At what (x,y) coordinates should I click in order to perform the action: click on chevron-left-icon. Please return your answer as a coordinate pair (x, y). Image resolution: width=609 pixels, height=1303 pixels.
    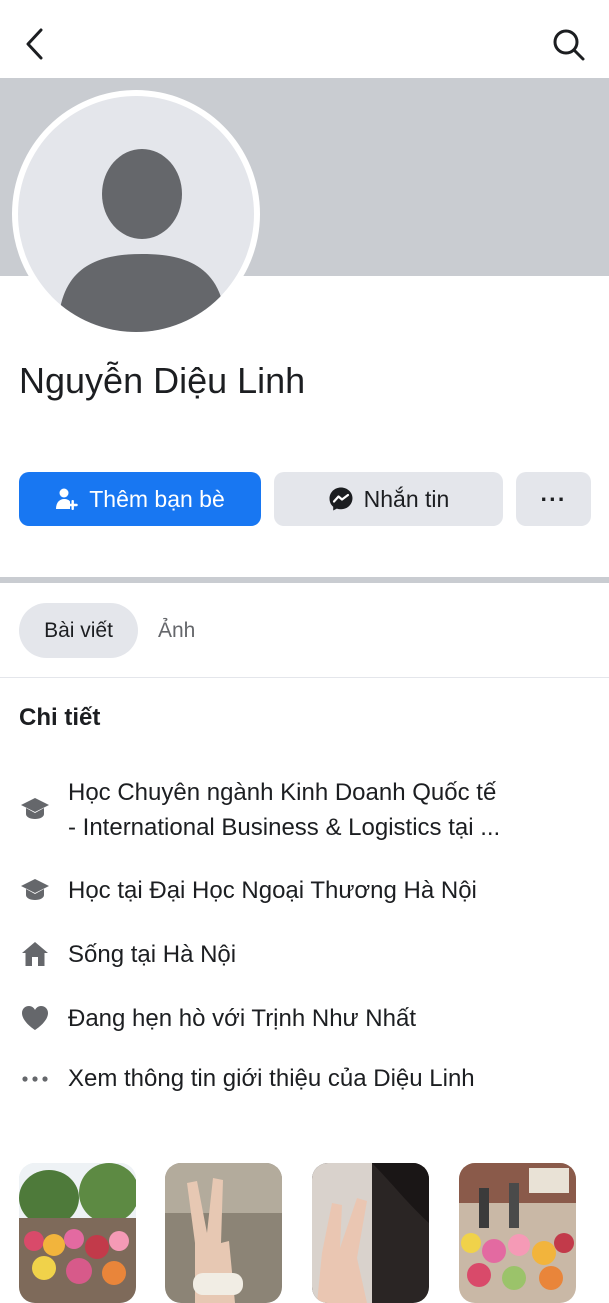
    Looking at the image, I should click on (34, 44).